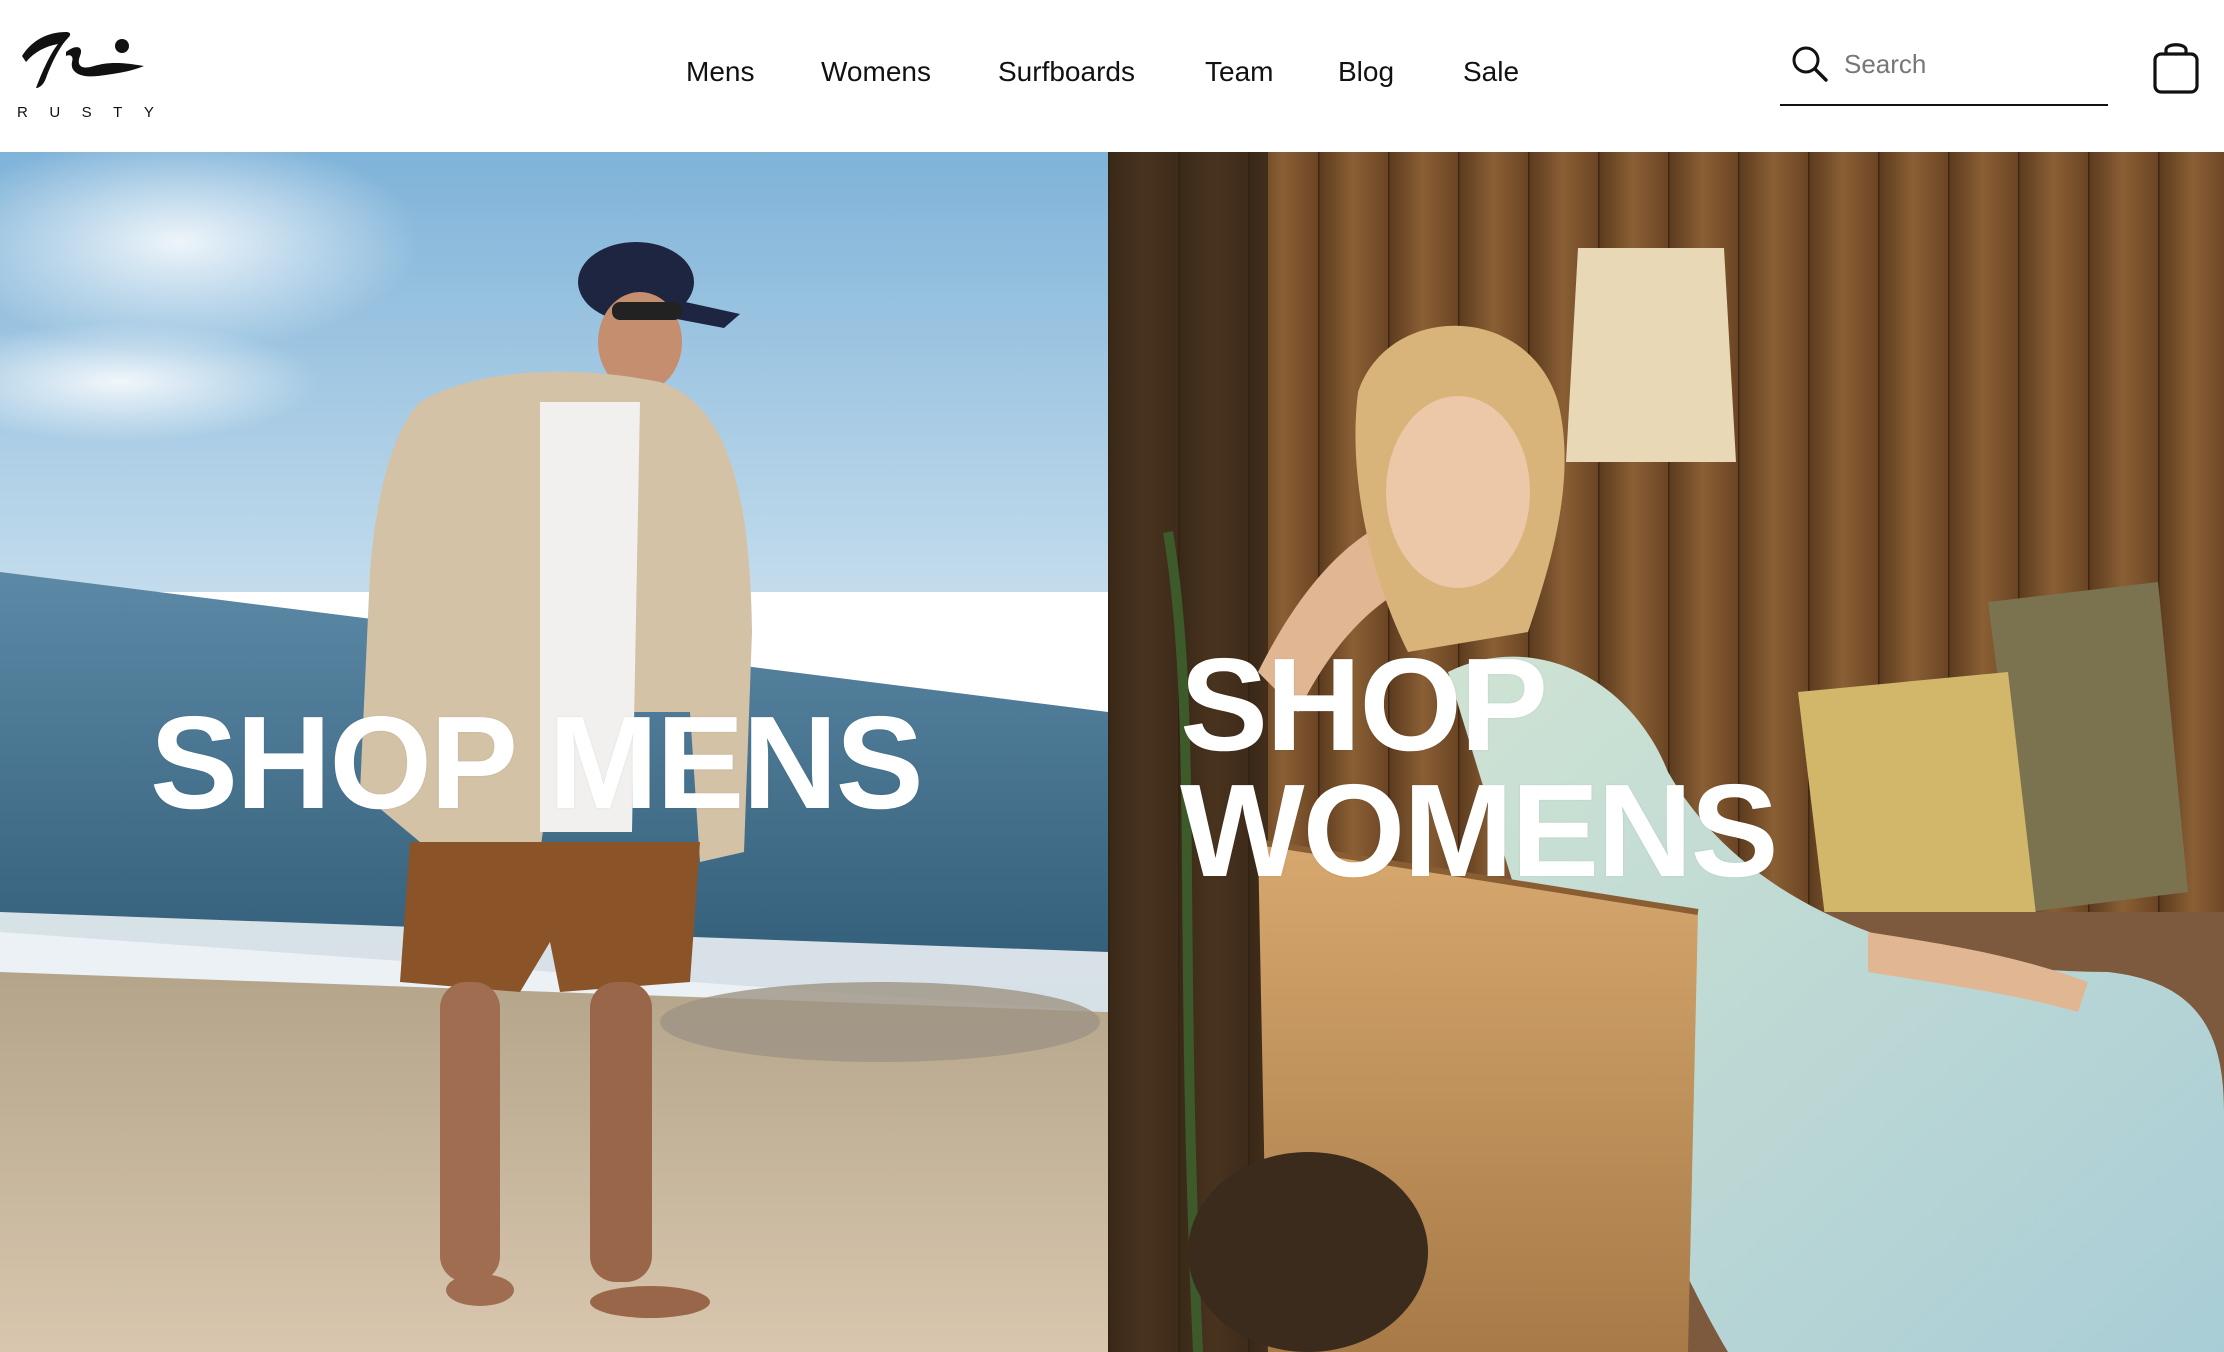 This screenshot has height=1352, width=2224. Describe the element at coordinates (1066, 72) in the screenshot. I see `nav-item-surfboards: Surfboards` at that location.